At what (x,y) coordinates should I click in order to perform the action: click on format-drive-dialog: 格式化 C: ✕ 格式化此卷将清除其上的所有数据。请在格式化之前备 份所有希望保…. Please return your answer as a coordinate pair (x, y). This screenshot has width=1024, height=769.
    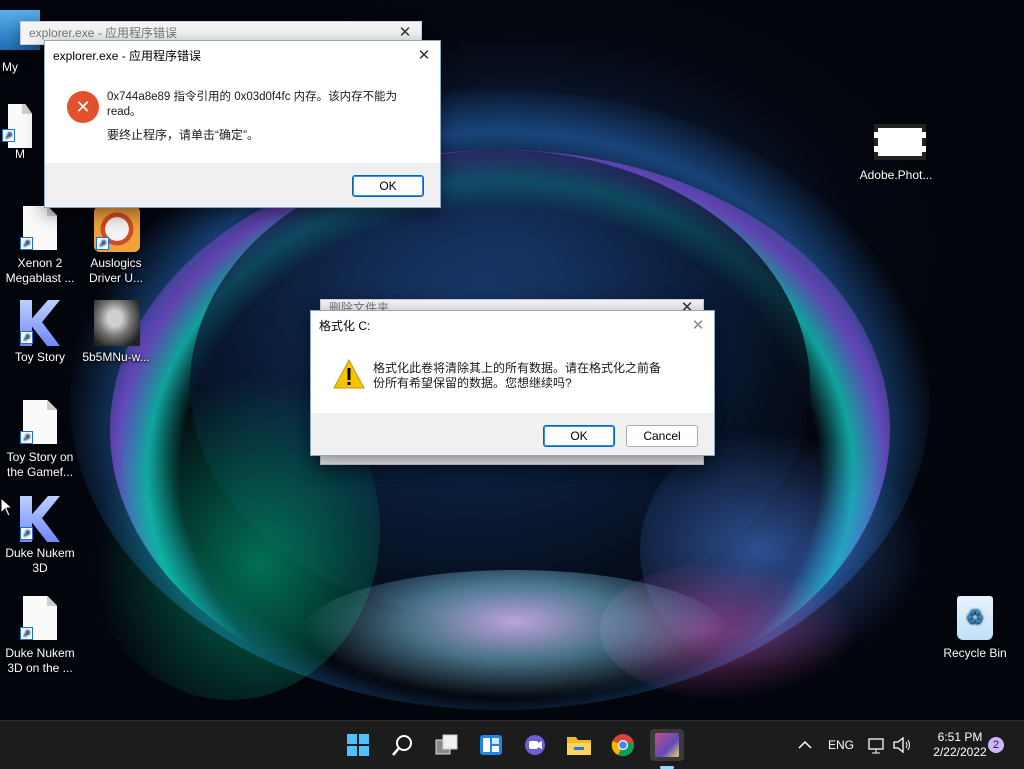
    Looking at the image, I should click on (512, 383).